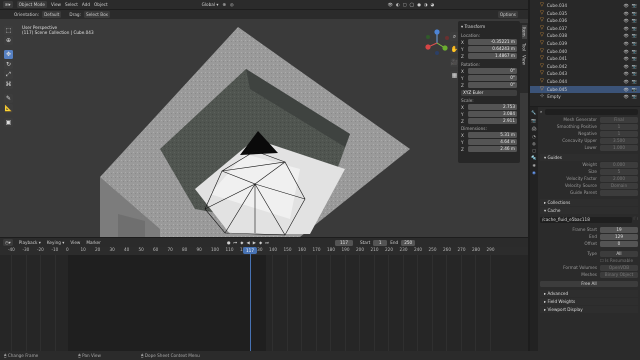 This screenshot has height=360, width=640. What do you see at coordinates (224, 4) in the screenshot?
I see `snap-icon: ⊕` at bounding box center [224, 4].